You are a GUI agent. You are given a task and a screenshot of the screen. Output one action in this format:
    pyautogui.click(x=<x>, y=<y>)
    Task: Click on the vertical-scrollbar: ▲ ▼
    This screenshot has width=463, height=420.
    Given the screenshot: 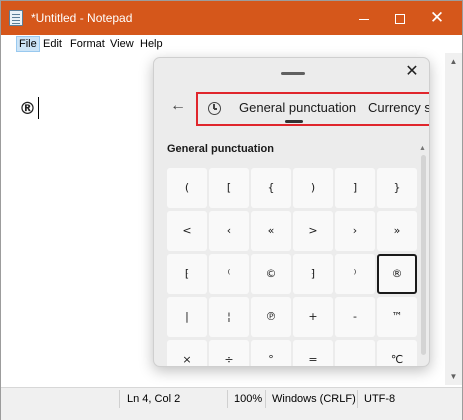 What is the action you would take?
    pyautogui.click(x=453, y=219)
    